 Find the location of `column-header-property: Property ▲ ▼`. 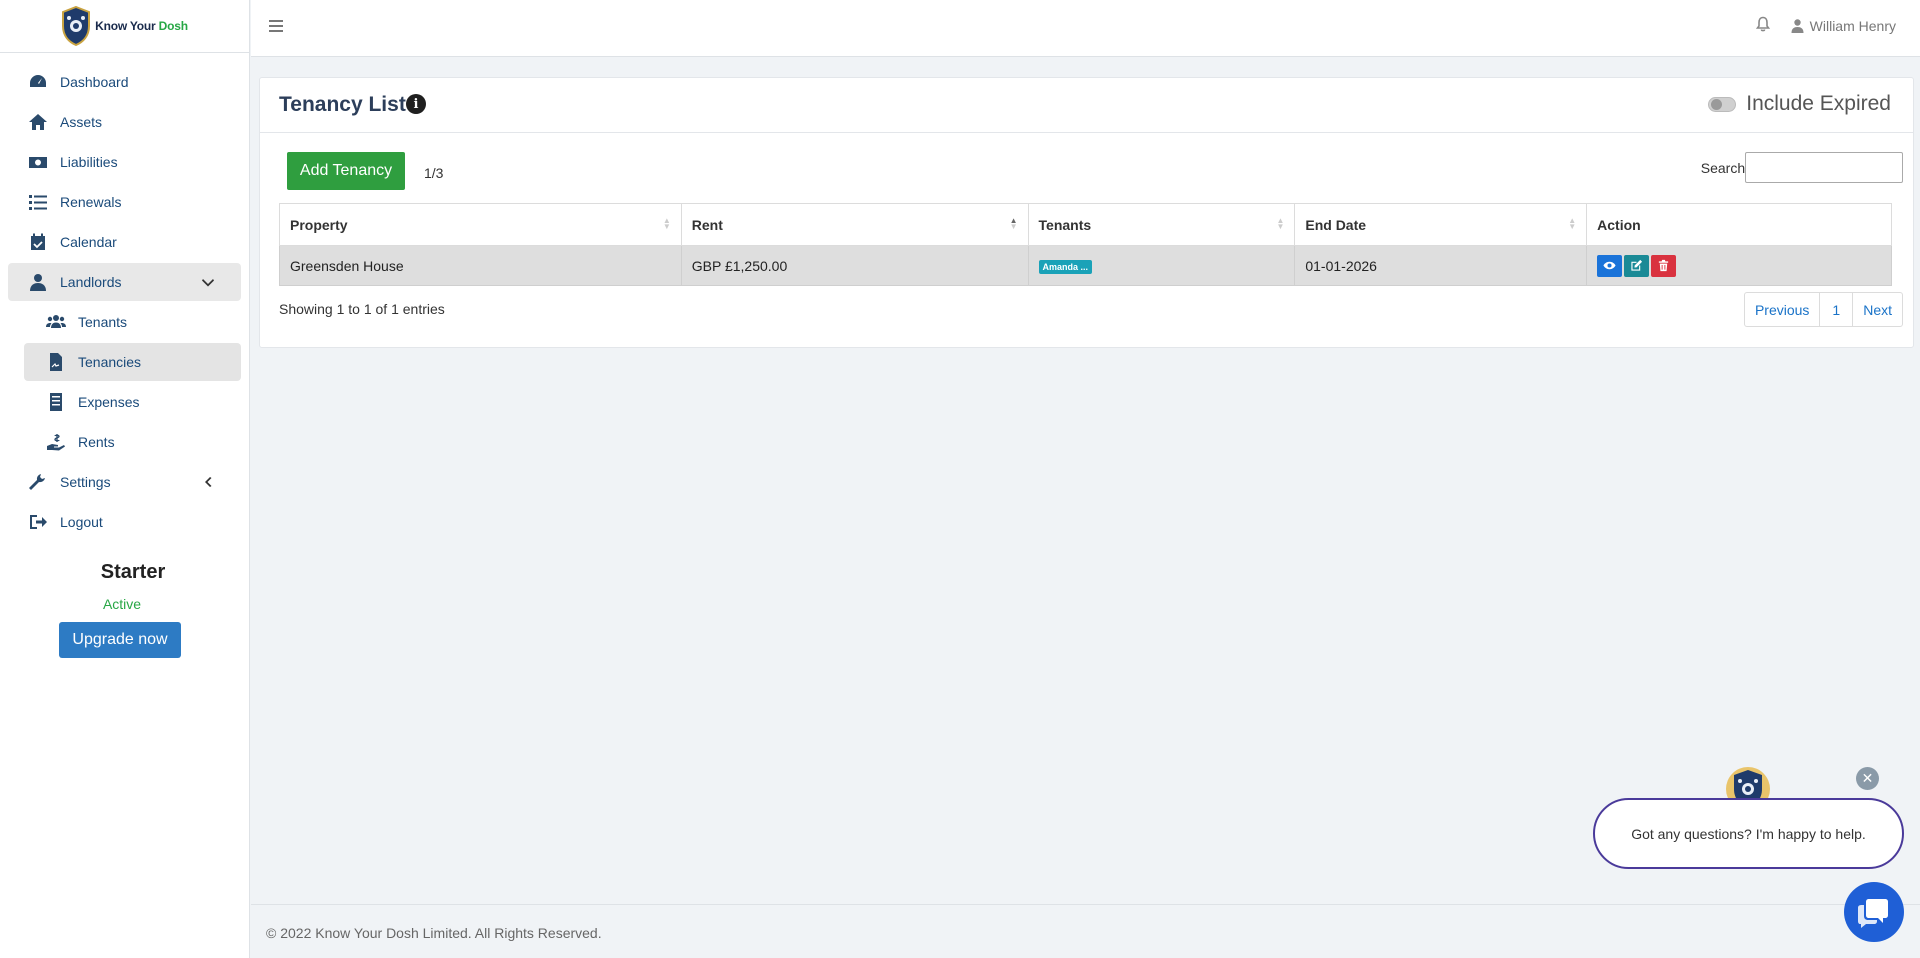

column-header-property: Property ▲ ▼ is located at coordinates (480, 224).